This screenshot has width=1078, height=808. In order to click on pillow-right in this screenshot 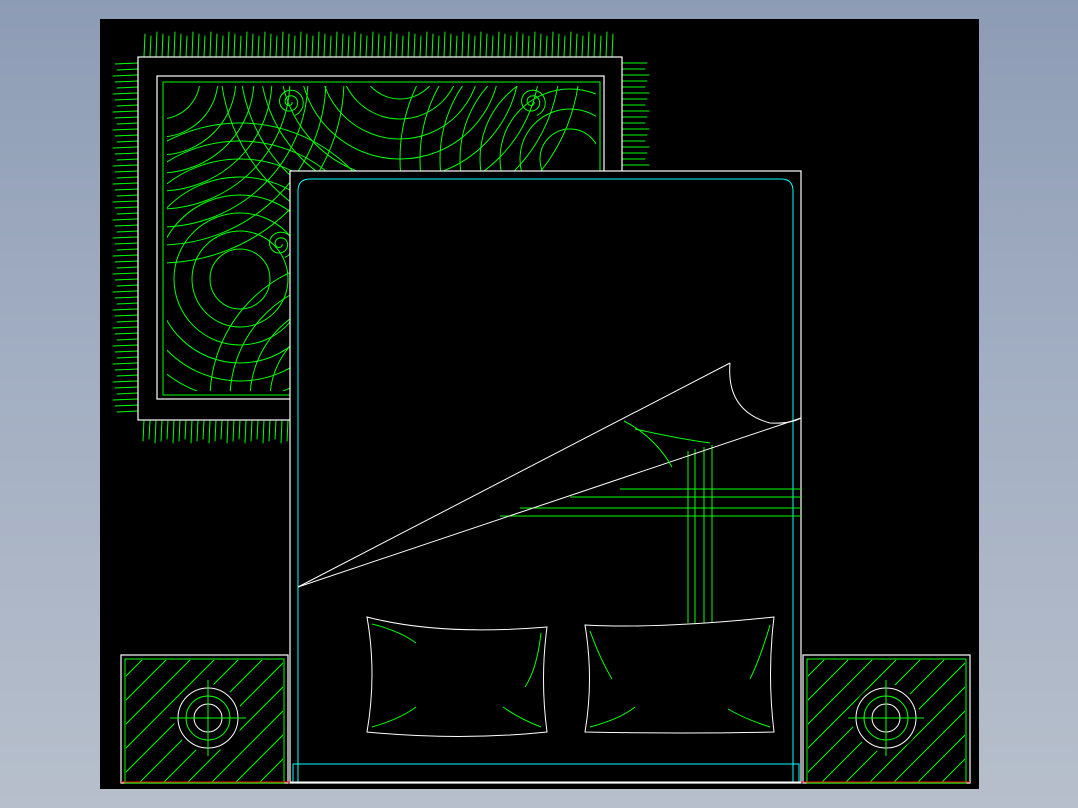, I will do `click(679, 675)`.